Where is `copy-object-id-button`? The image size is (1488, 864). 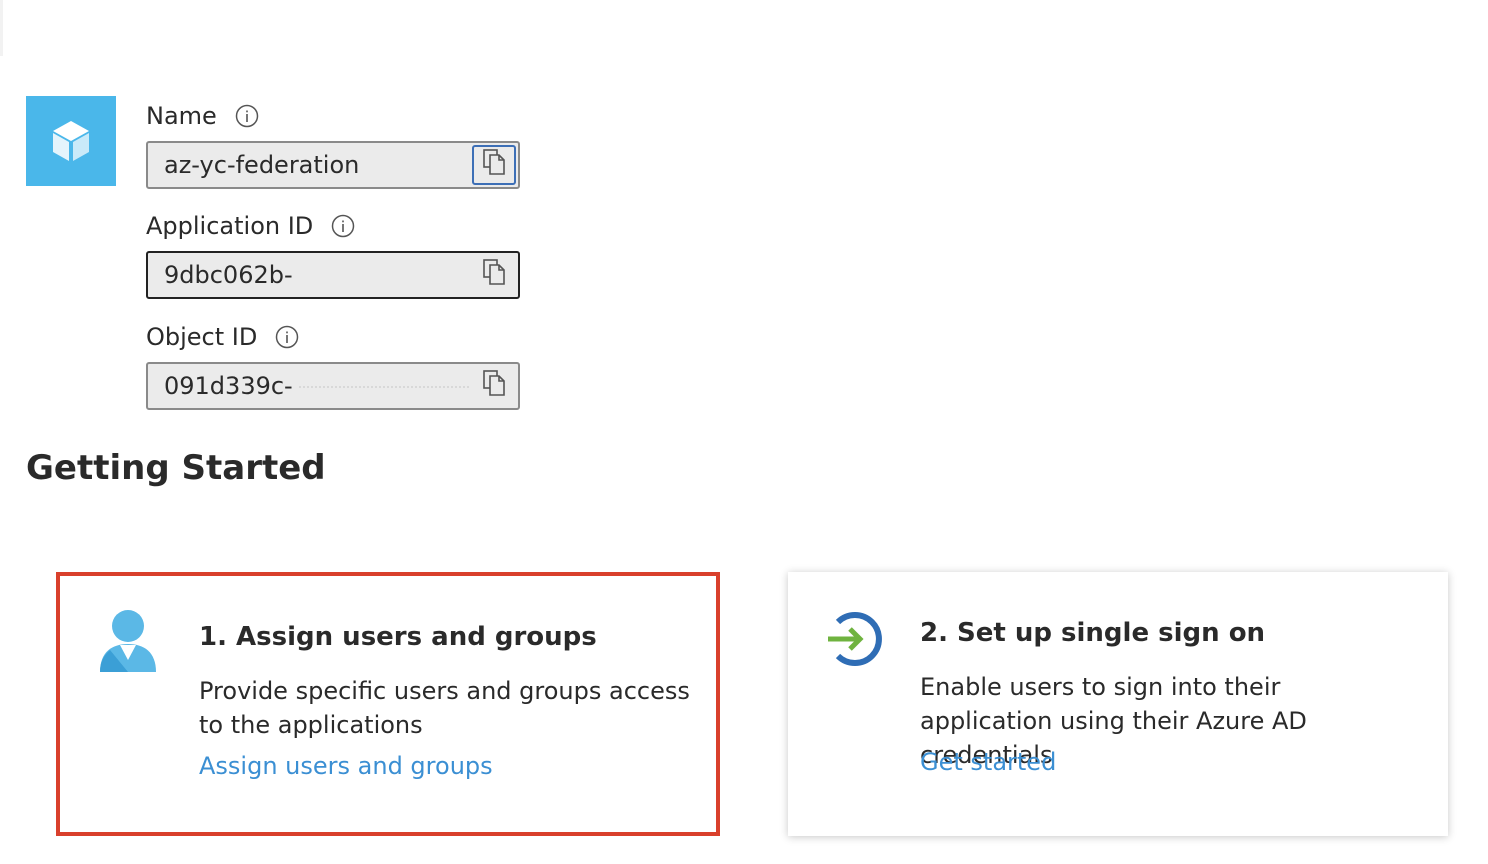 copy-object-id-button is located at coordinates (494, 386).